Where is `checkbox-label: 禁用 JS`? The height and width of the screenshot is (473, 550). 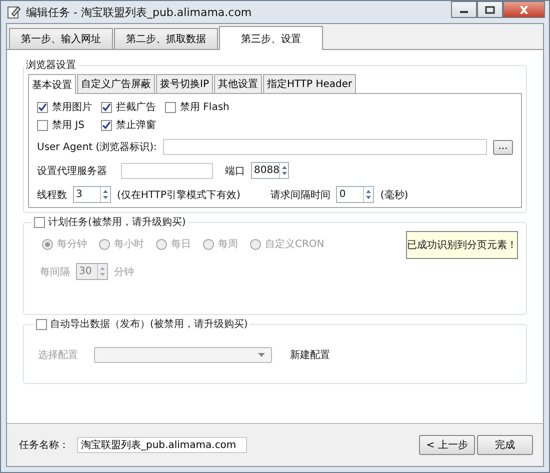 checkbox-label: 禁用 JS is located at coordinates (68, 125).